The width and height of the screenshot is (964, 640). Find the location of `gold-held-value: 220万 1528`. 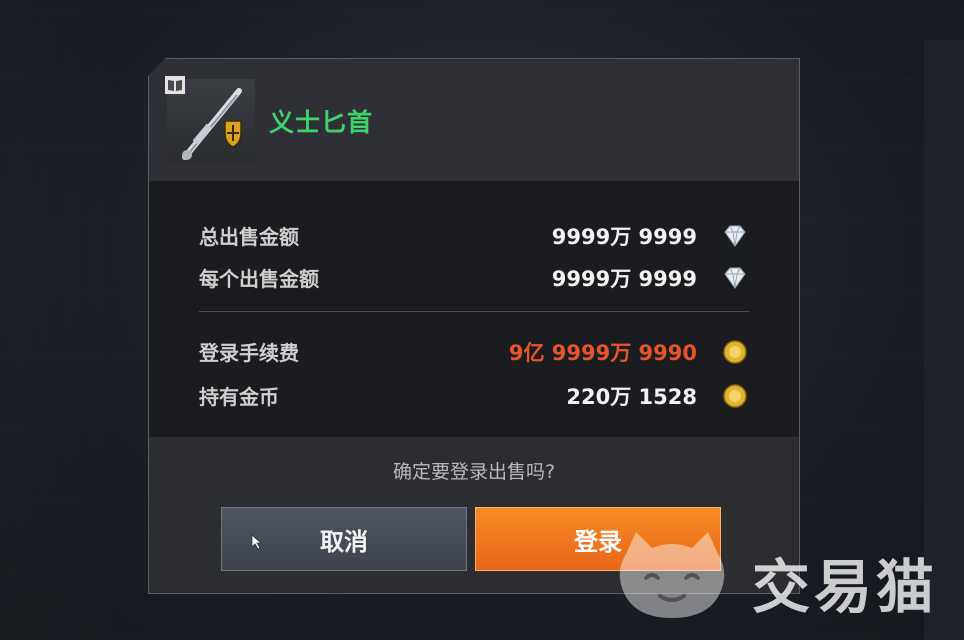

gold-held-value: 220万 1528 is located at coordinates (631, 397).